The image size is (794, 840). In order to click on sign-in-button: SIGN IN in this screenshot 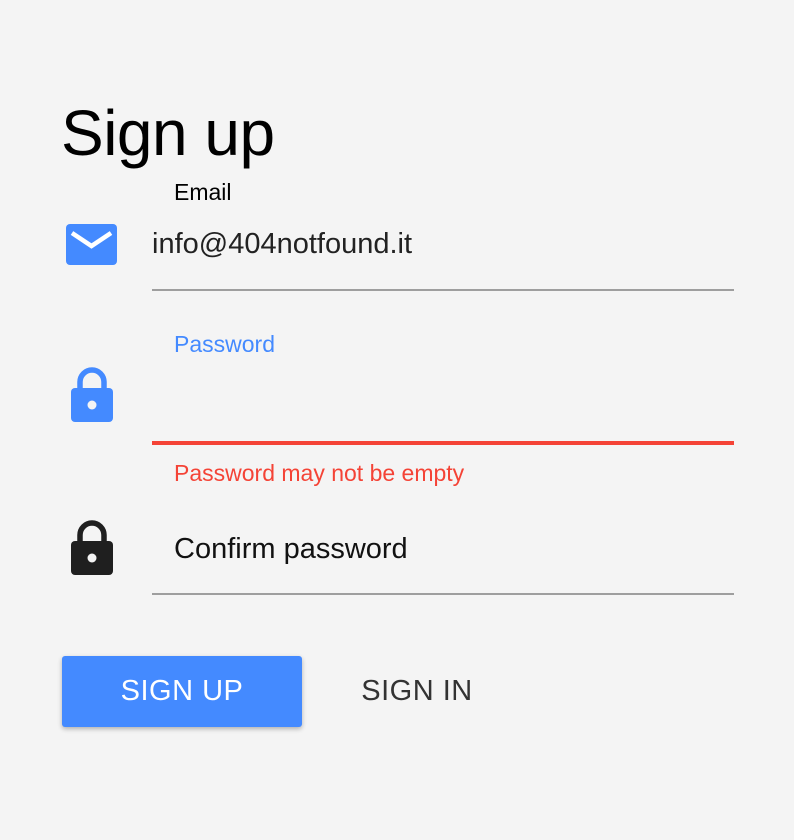, I will do `click(417, 691)`.